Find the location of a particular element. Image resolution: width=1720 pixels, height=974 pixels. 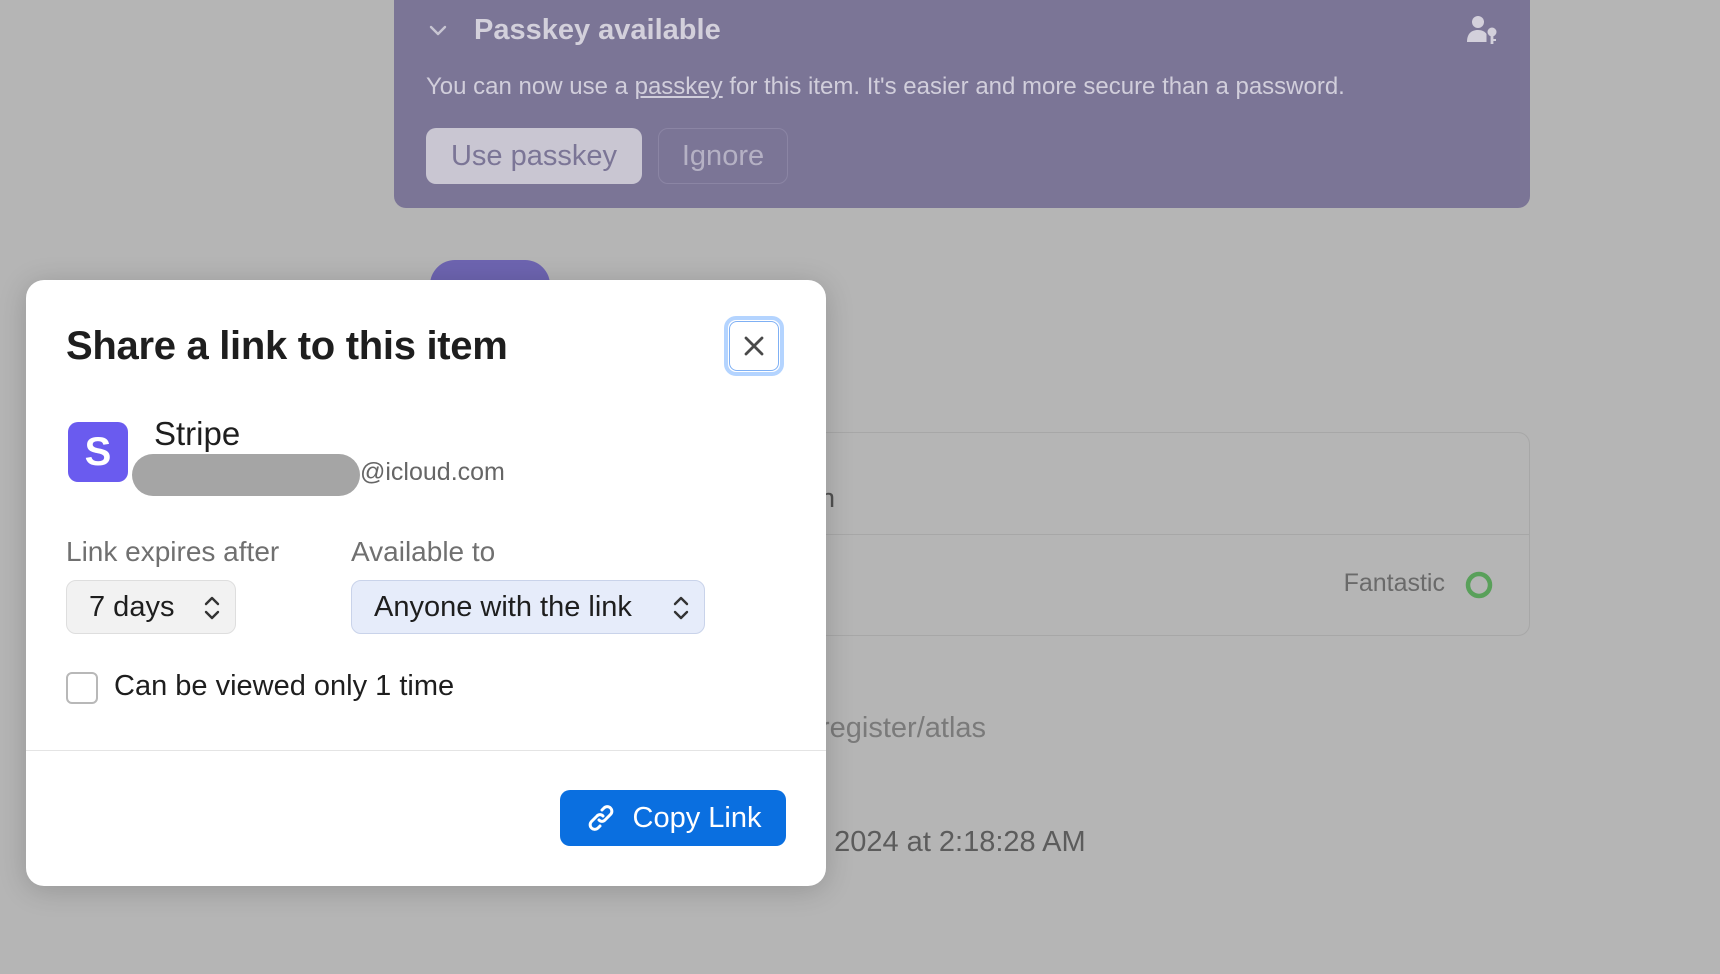

expires-select: 7 days is located at coordinates (151, 607).